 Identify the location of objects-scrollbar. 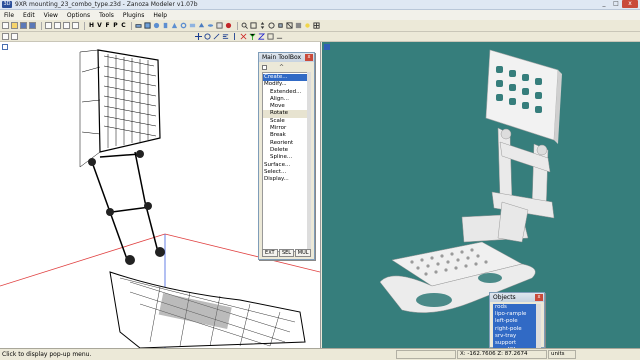
(538, 326).